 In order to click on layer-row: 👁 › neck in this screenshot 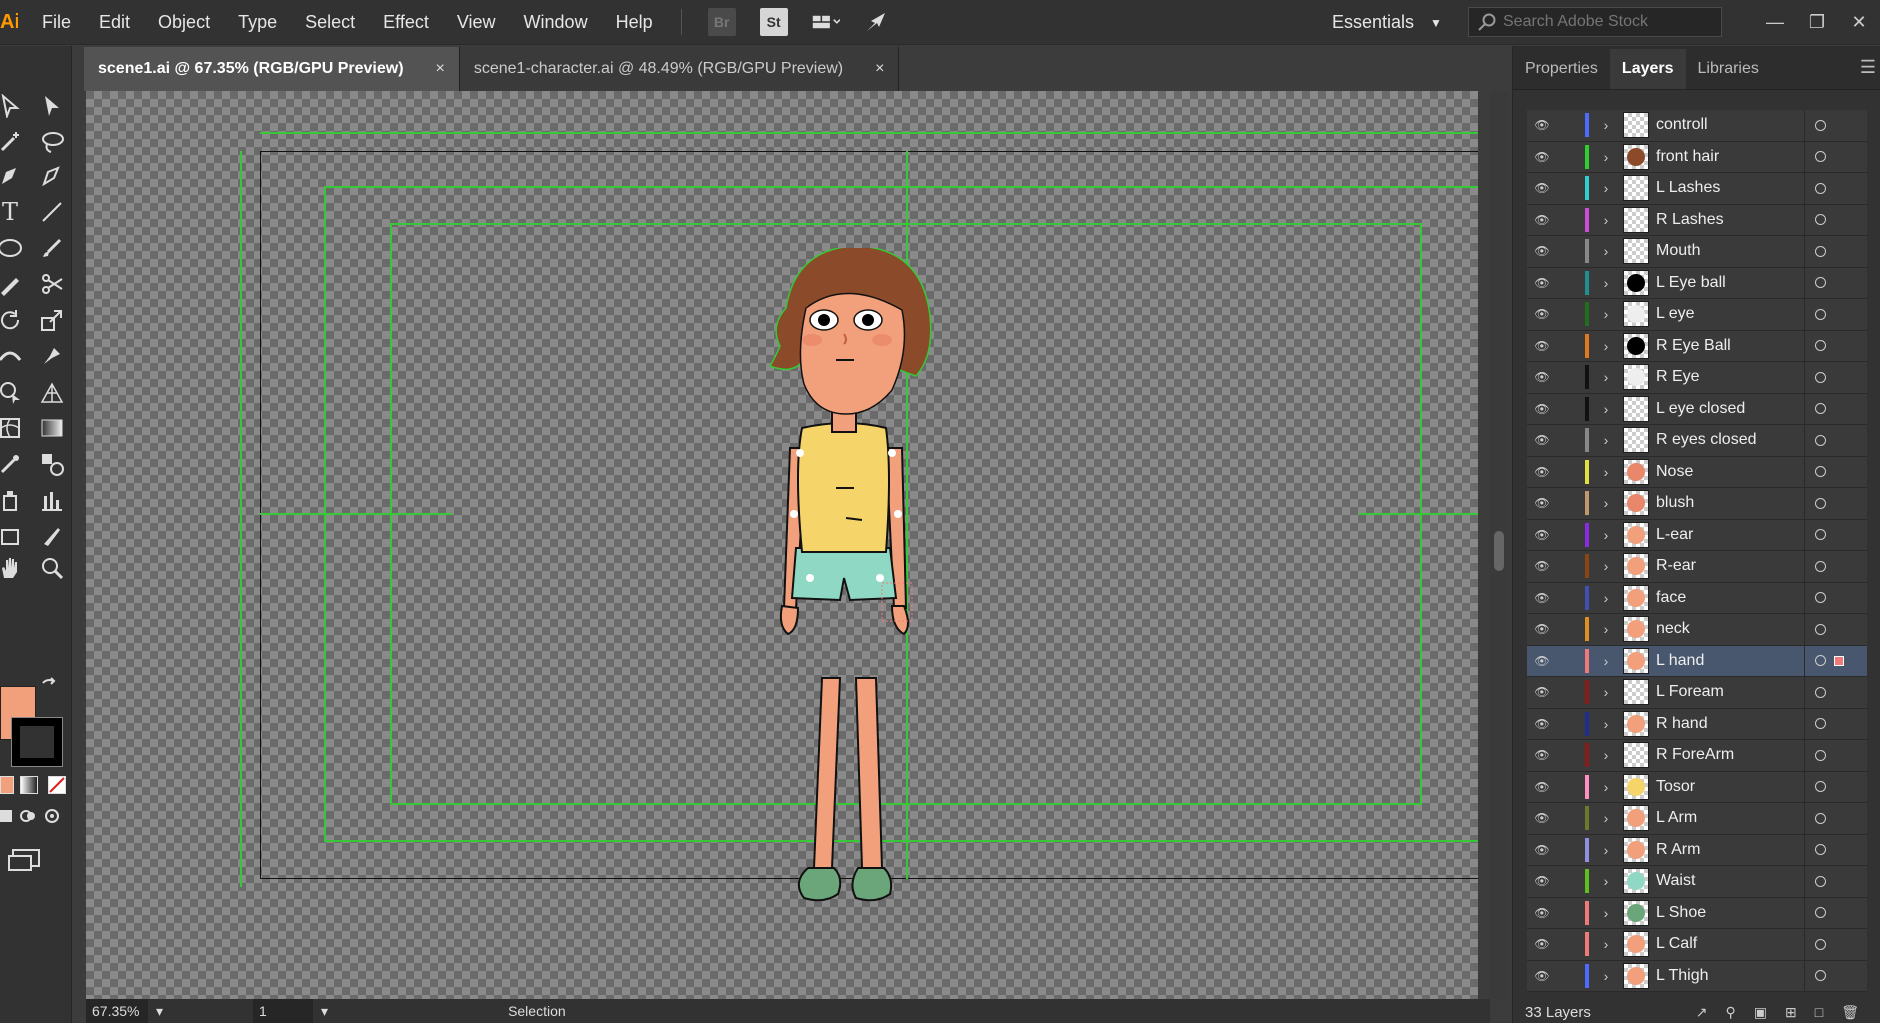, I will do `click(1697, 629)`.